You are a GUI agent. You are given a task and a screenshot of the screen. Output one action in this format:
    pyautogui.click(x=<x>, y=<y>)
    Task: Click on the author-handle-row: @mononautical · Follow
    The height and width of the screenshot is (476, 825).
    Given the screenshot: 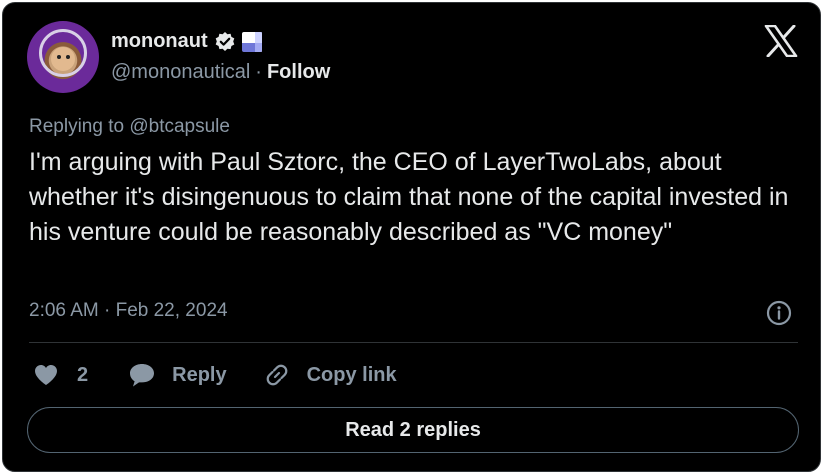 What is the action you would take?
    pyautogui.click(x=220, y=72)
    